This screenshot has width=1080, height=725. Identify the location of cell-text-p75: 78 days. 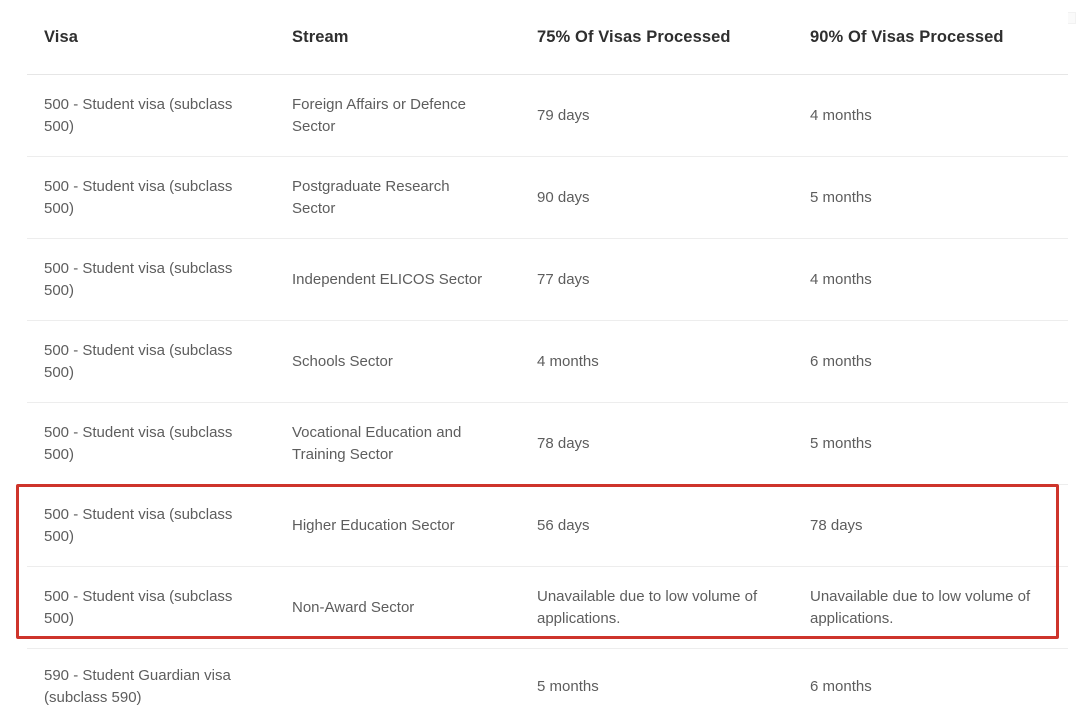
(658, 444).